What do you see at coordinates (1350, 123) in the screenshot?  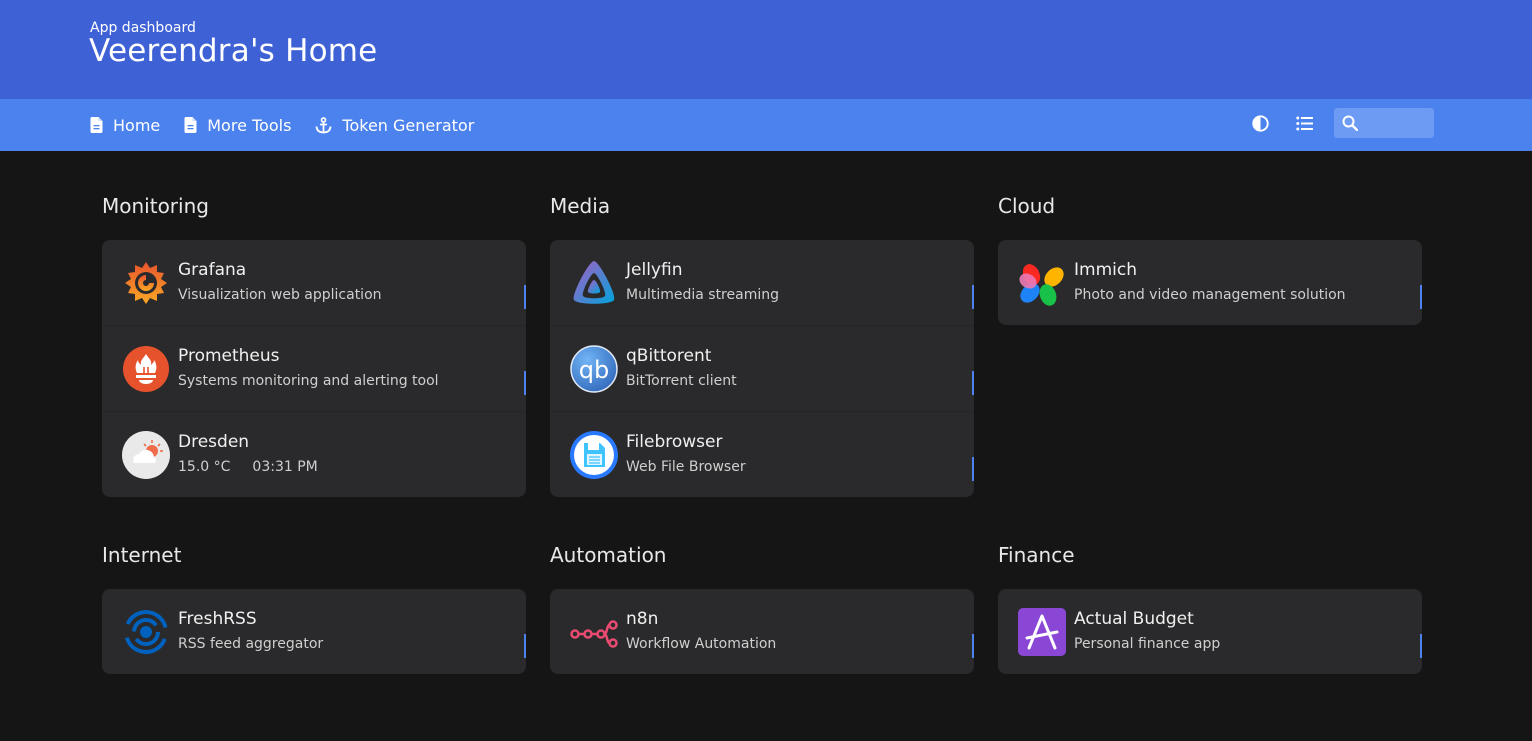 I see `search-icon` at bounding box center [1350, 123].